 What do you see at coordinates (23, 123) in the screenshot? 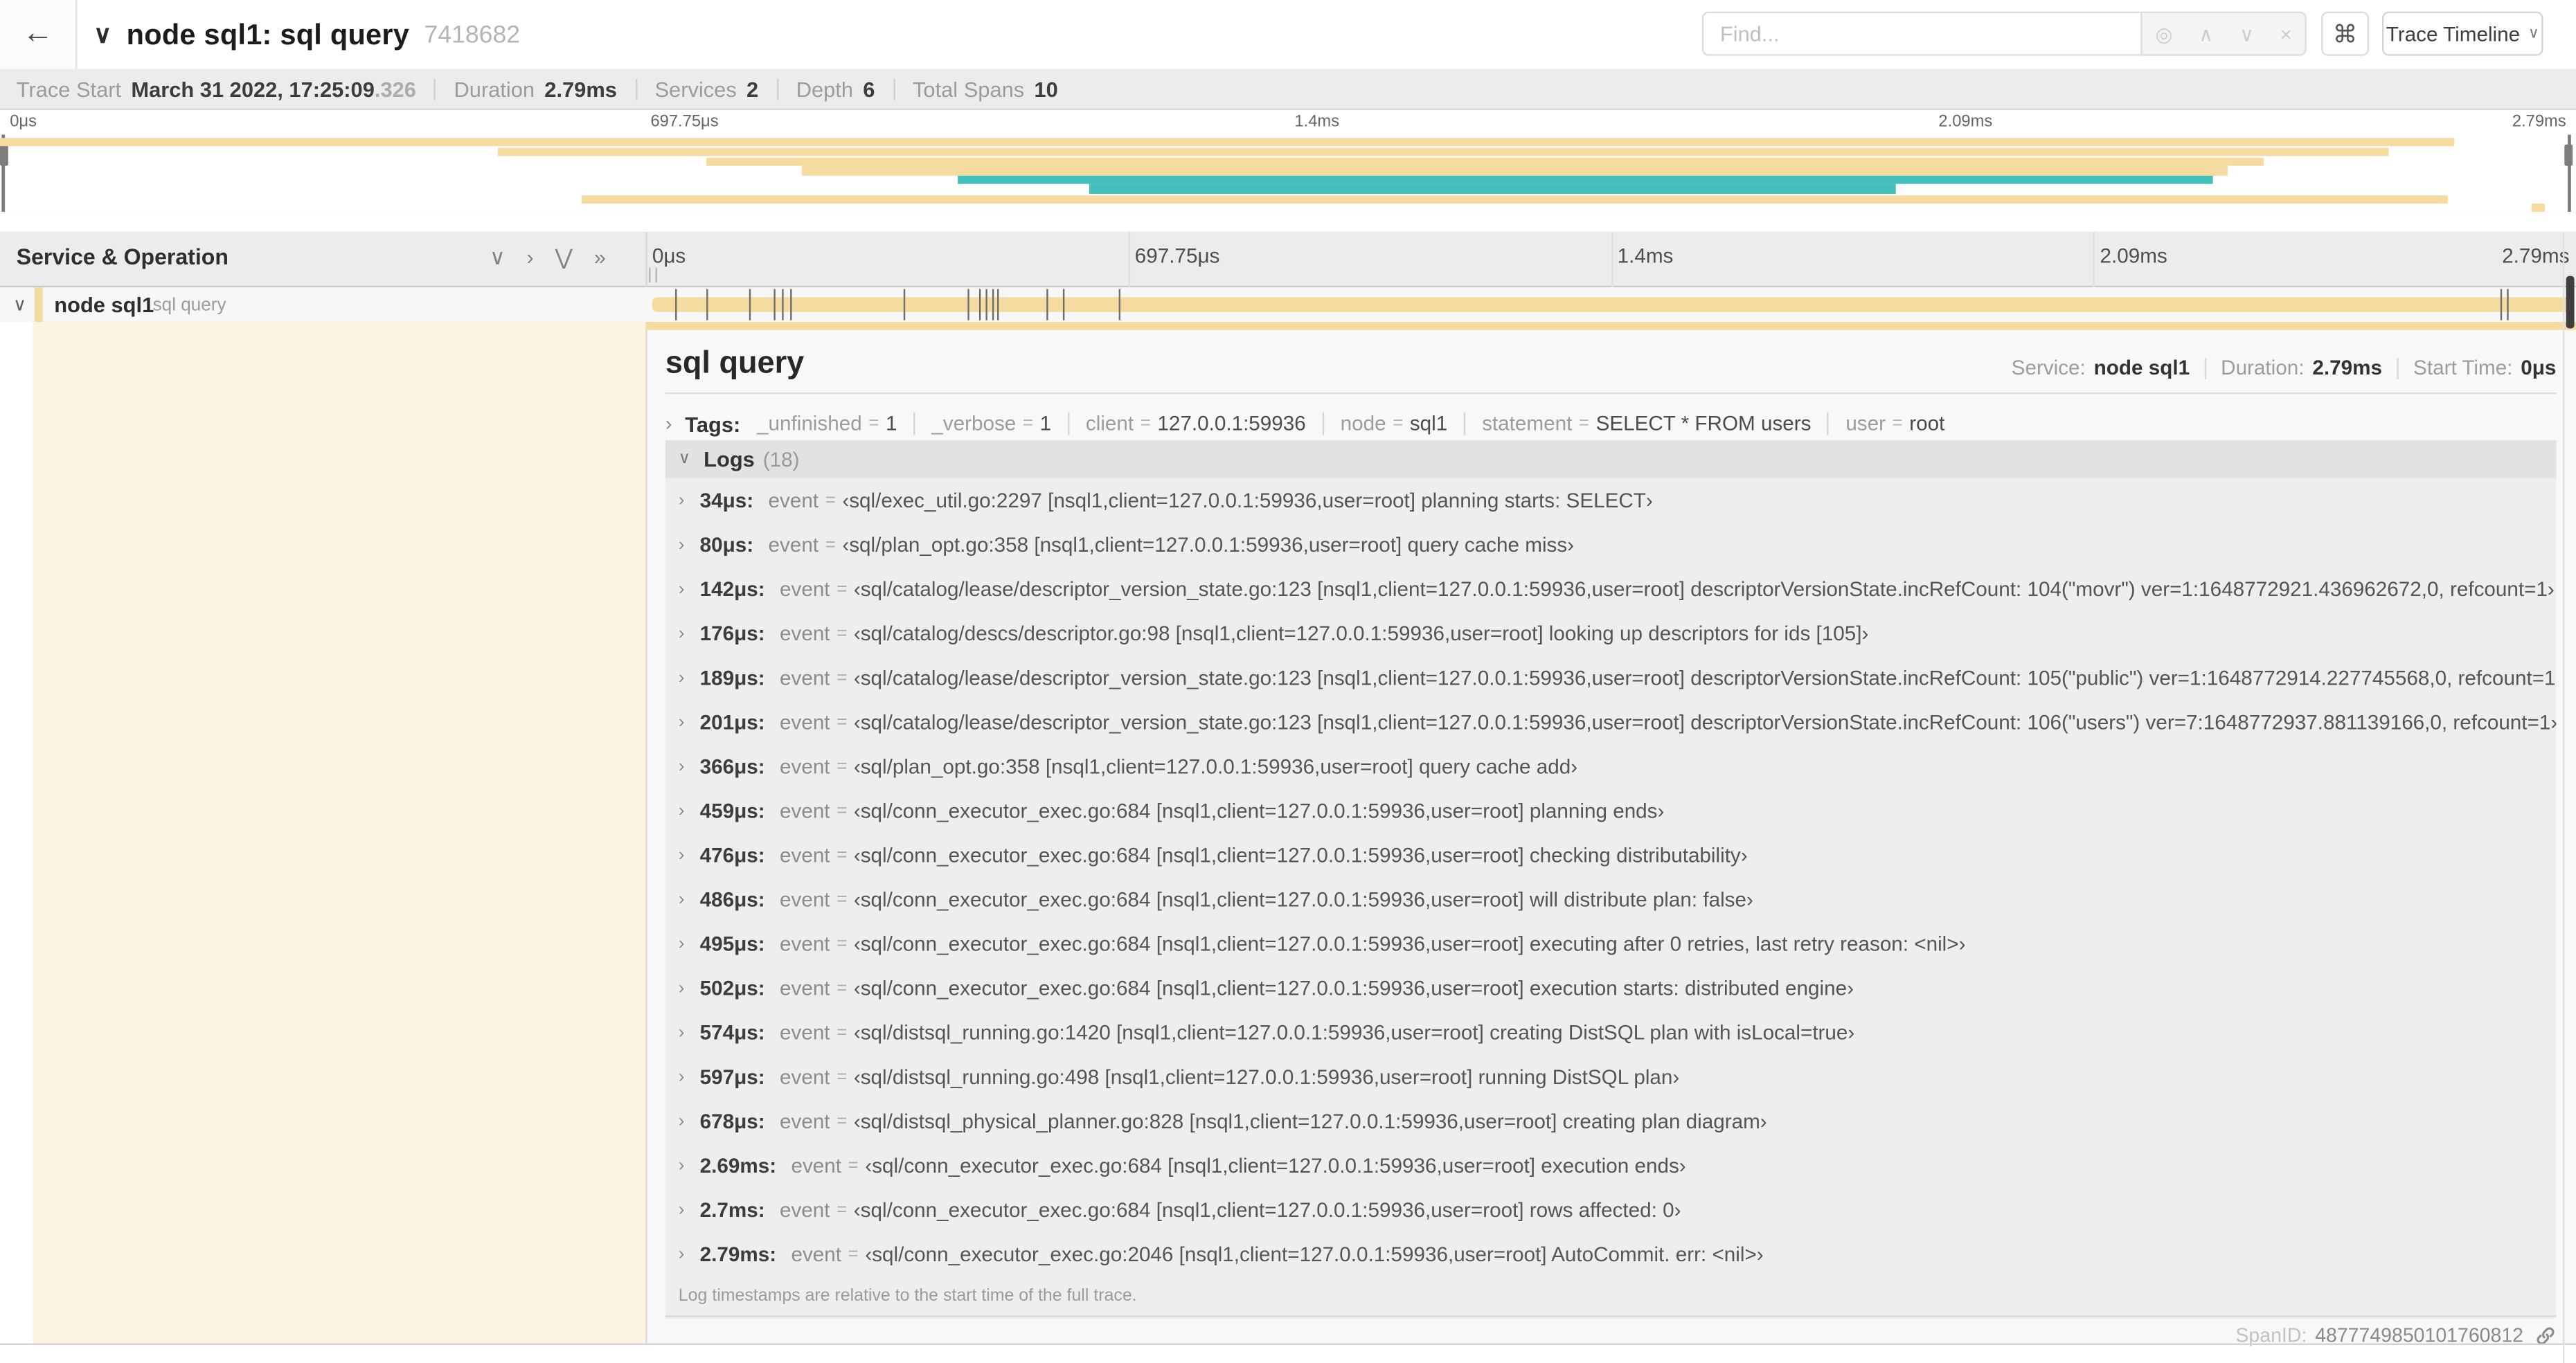
I see `ruler-tick-label: 0μs` at bounding box center [23, 123].